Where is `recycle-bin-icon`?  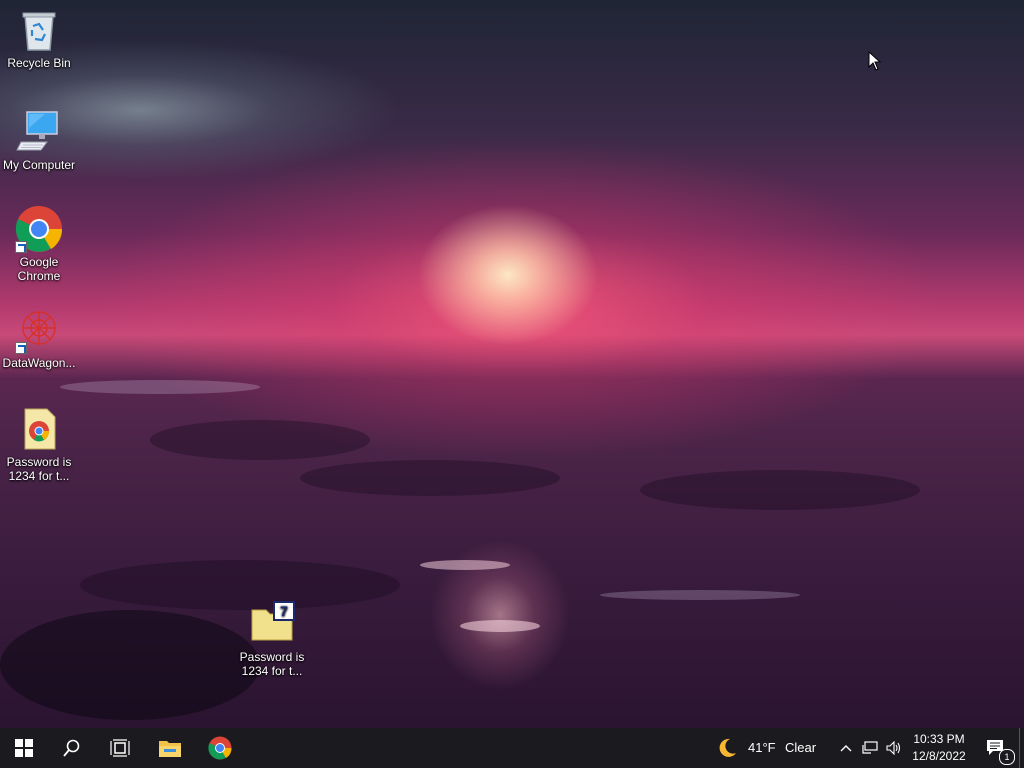 recycle-bin-icon is located at coordinates (39, 30).